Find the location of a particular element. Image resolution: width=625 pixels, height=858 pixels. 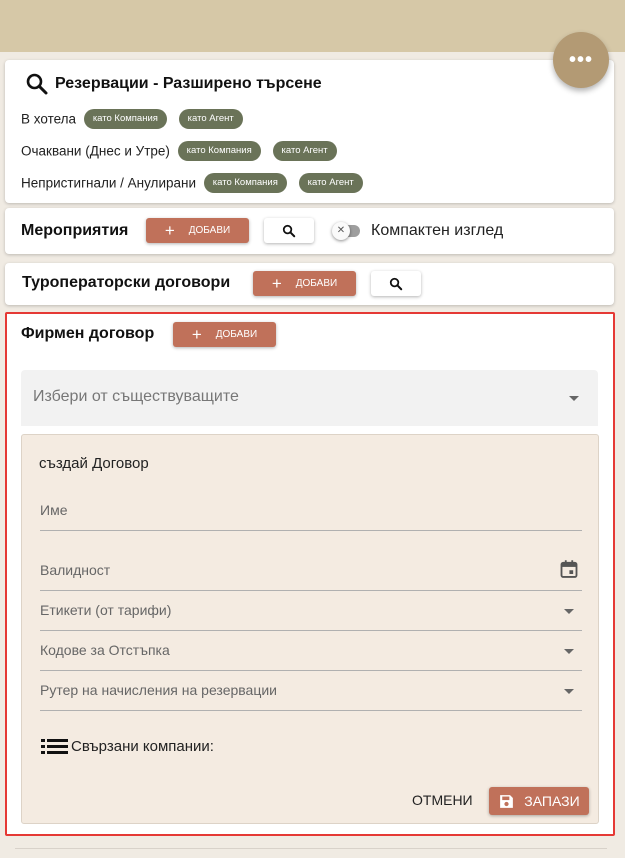

add-event-label: ДОБАВИ is located at coordinates (209, 230).